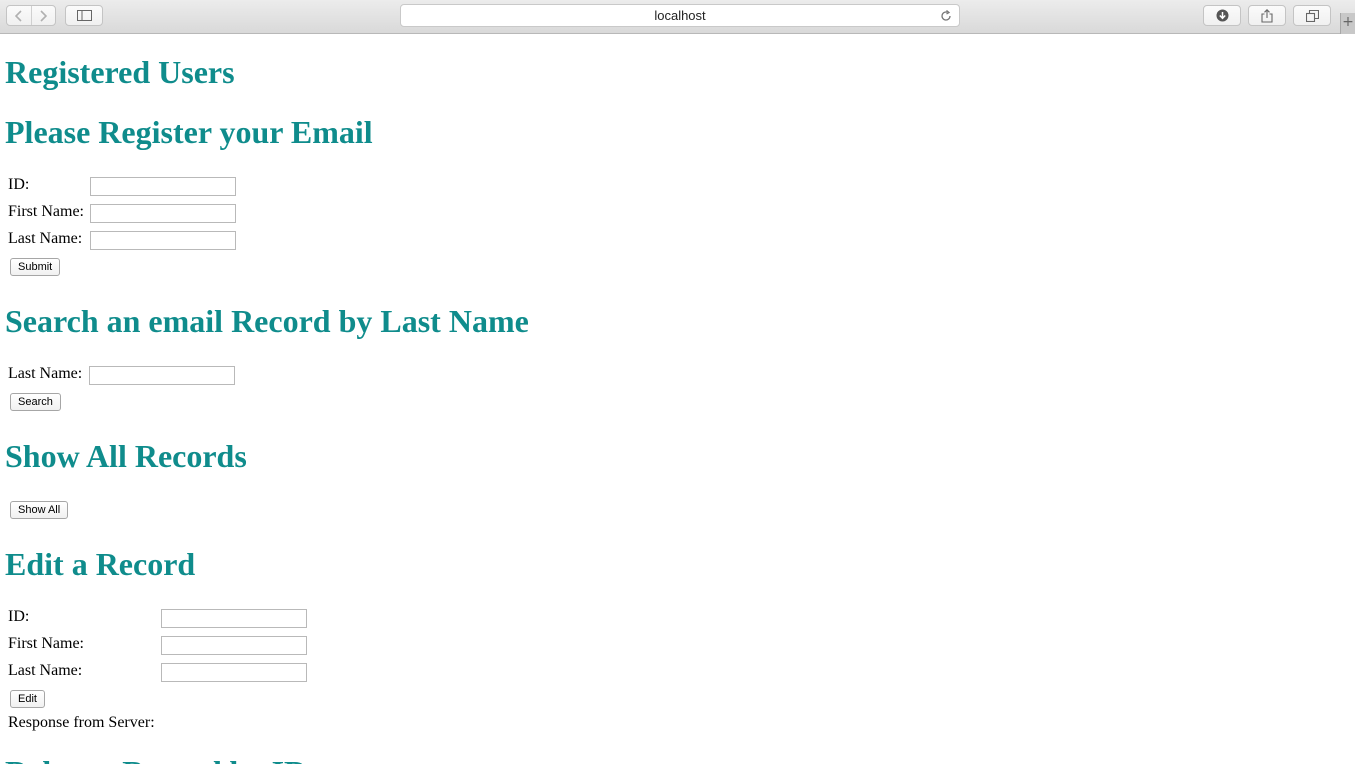 The height and width of the screenshot is (764, 1355). I want to click on address-bar: localhost, so click(680, 15).